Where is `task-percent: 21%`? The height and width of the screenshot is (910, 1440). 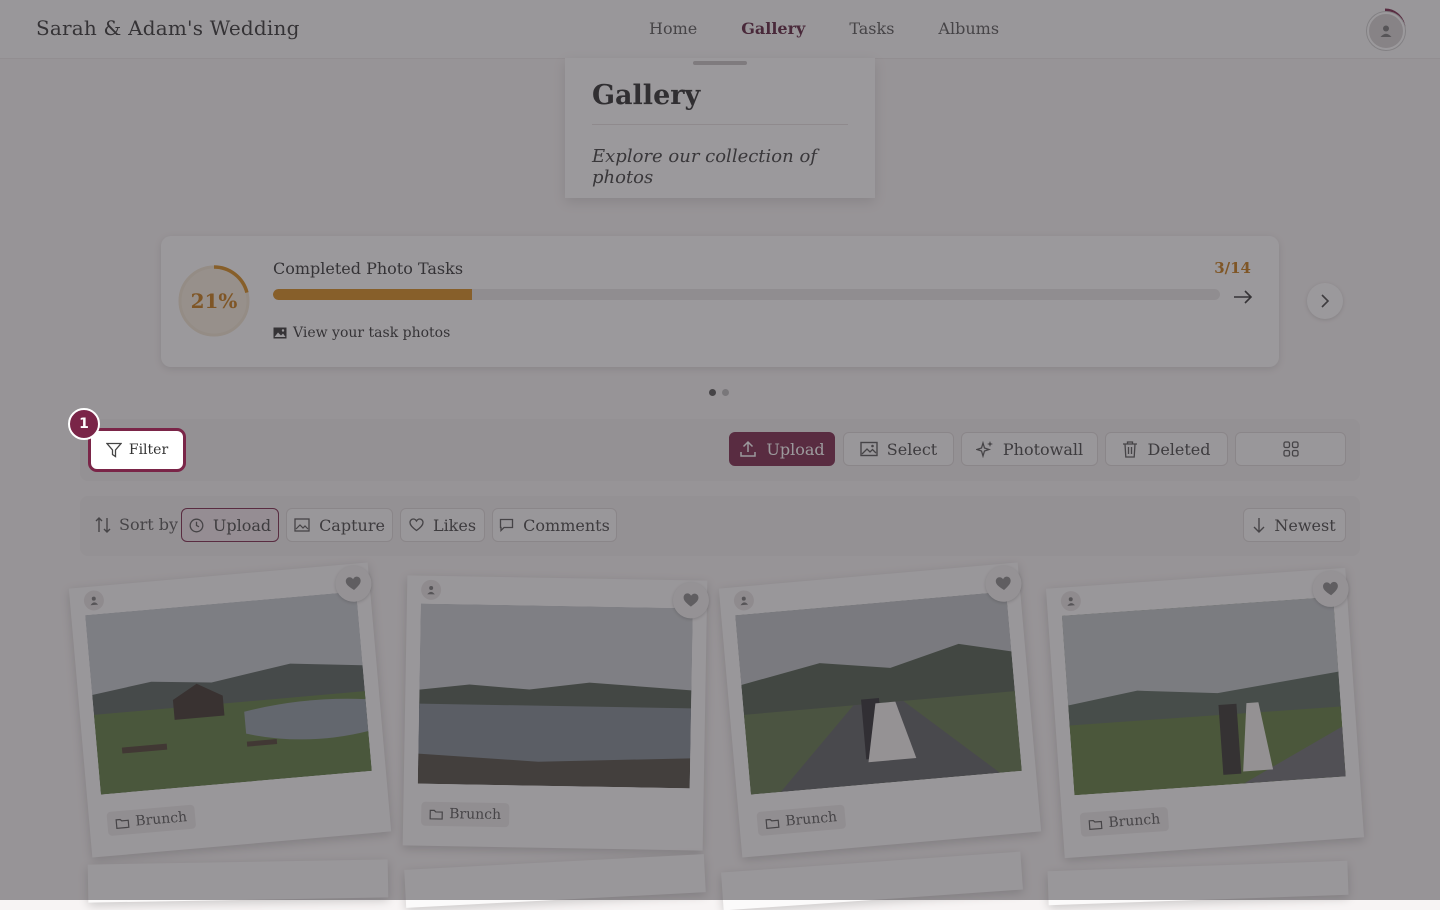
task-percent: 21% is located at coordinates (214, 301).